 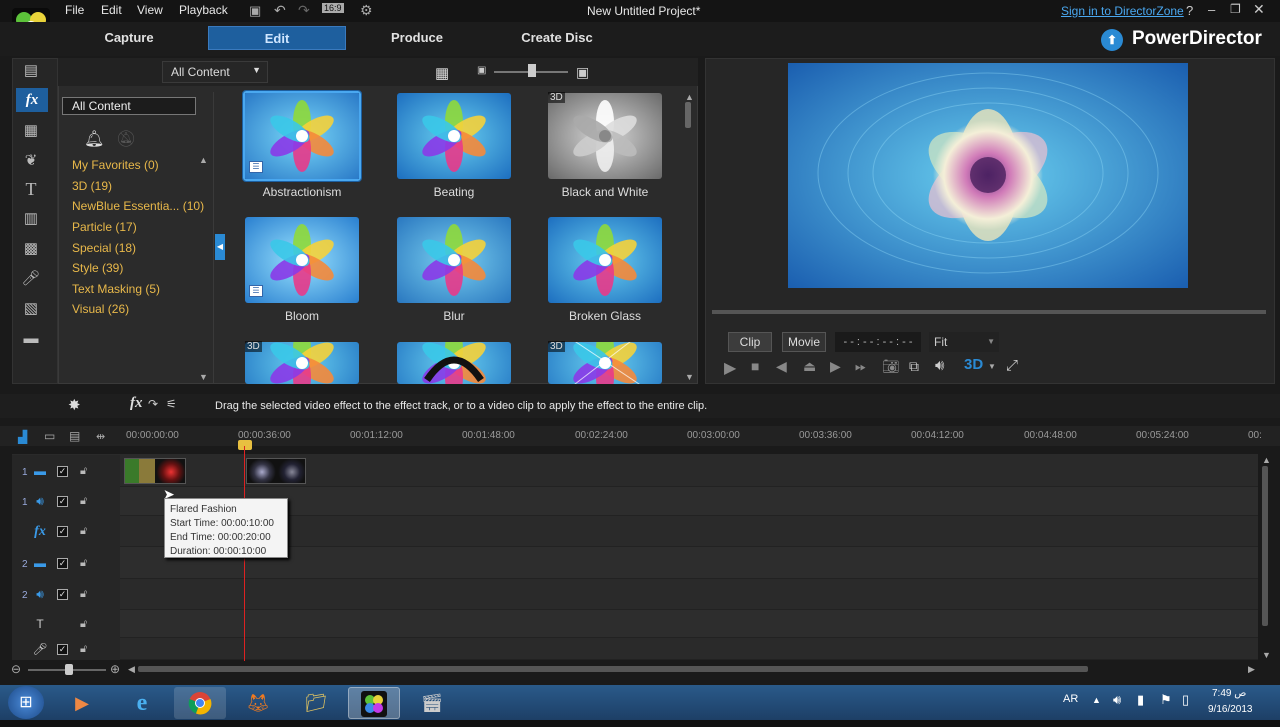 What do you see at coordinates (136, 403) in the screenshot?
I see `effect-tool-icon: fx` at bounding box center [136, 403].